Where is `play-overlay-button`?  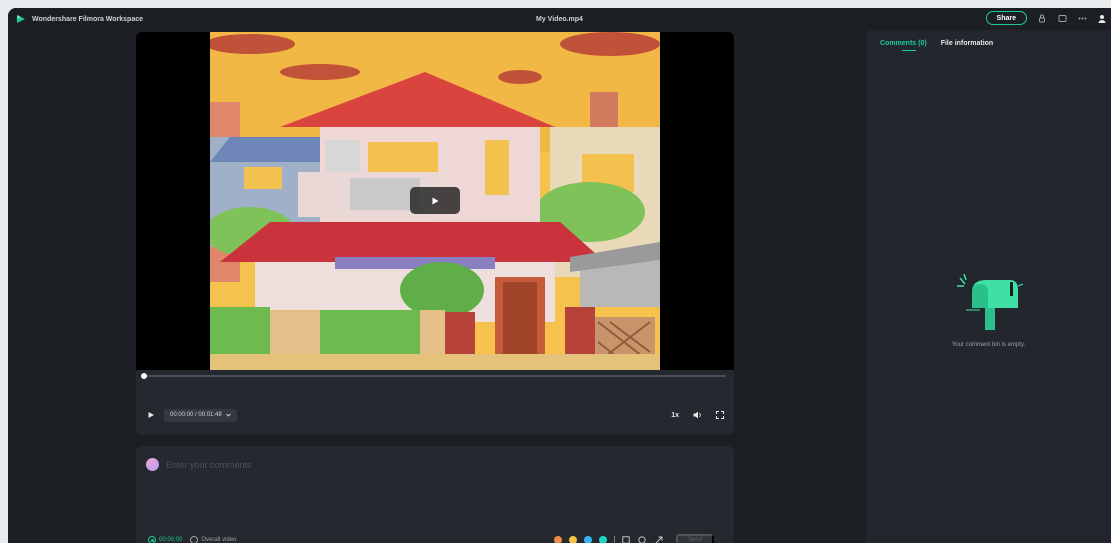
play-overlay-button is located at coordinates (435, 200).